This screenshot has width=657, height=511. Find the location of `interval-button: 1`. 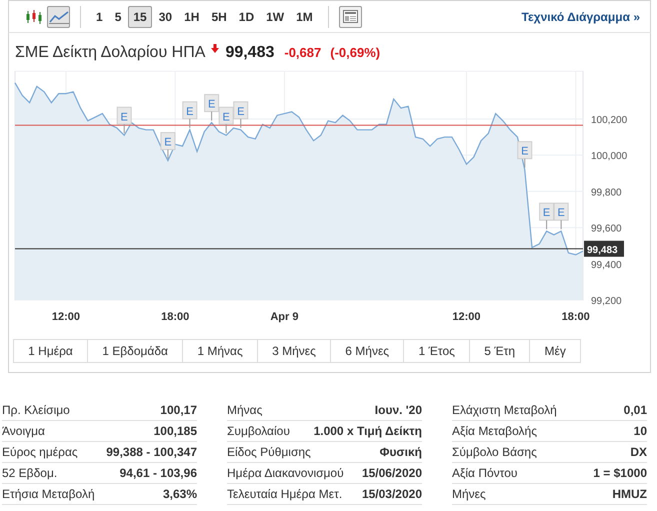

interval-button: 1 is located at coordinates (99, 17).